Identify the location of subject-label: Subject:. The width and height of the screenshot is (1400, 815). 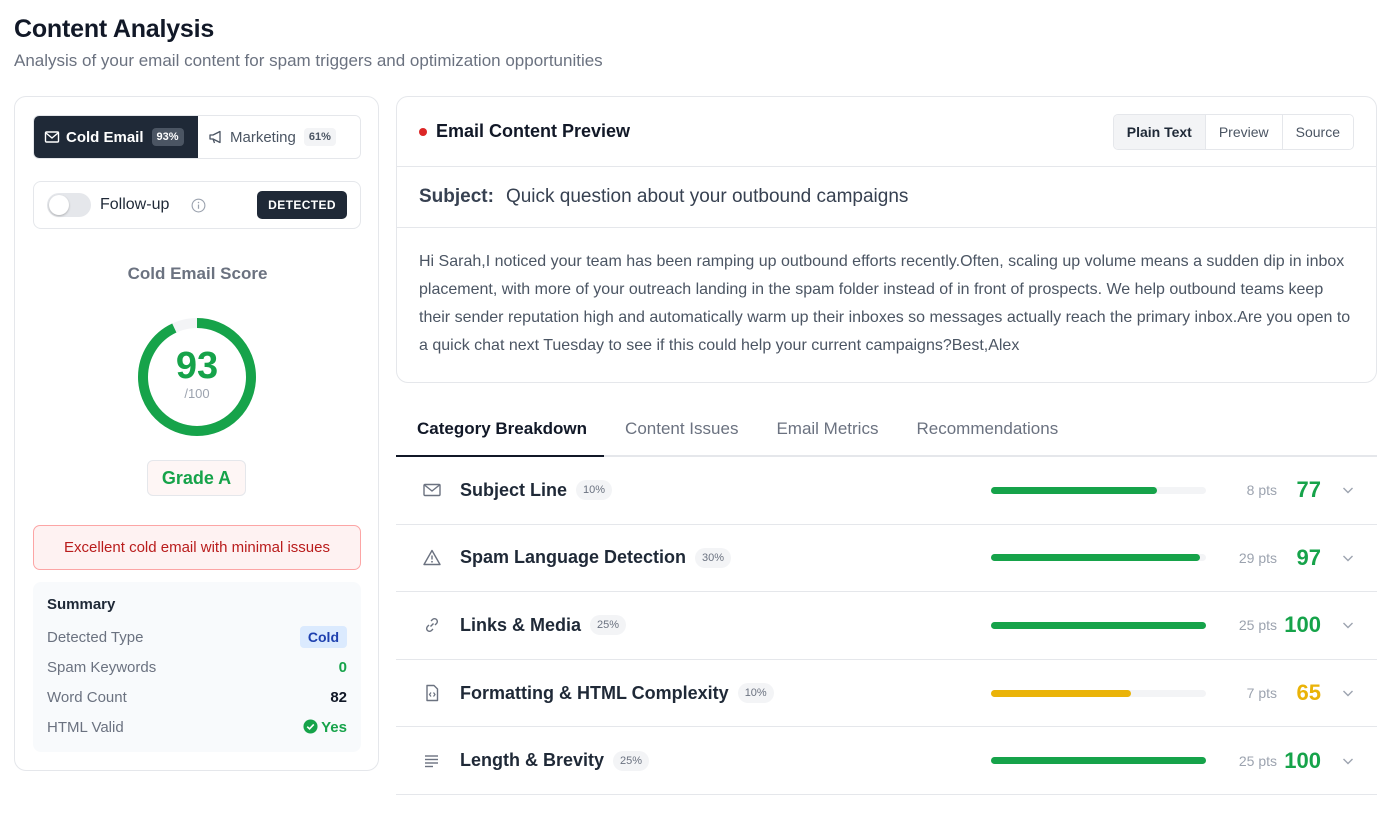
(456, 196).